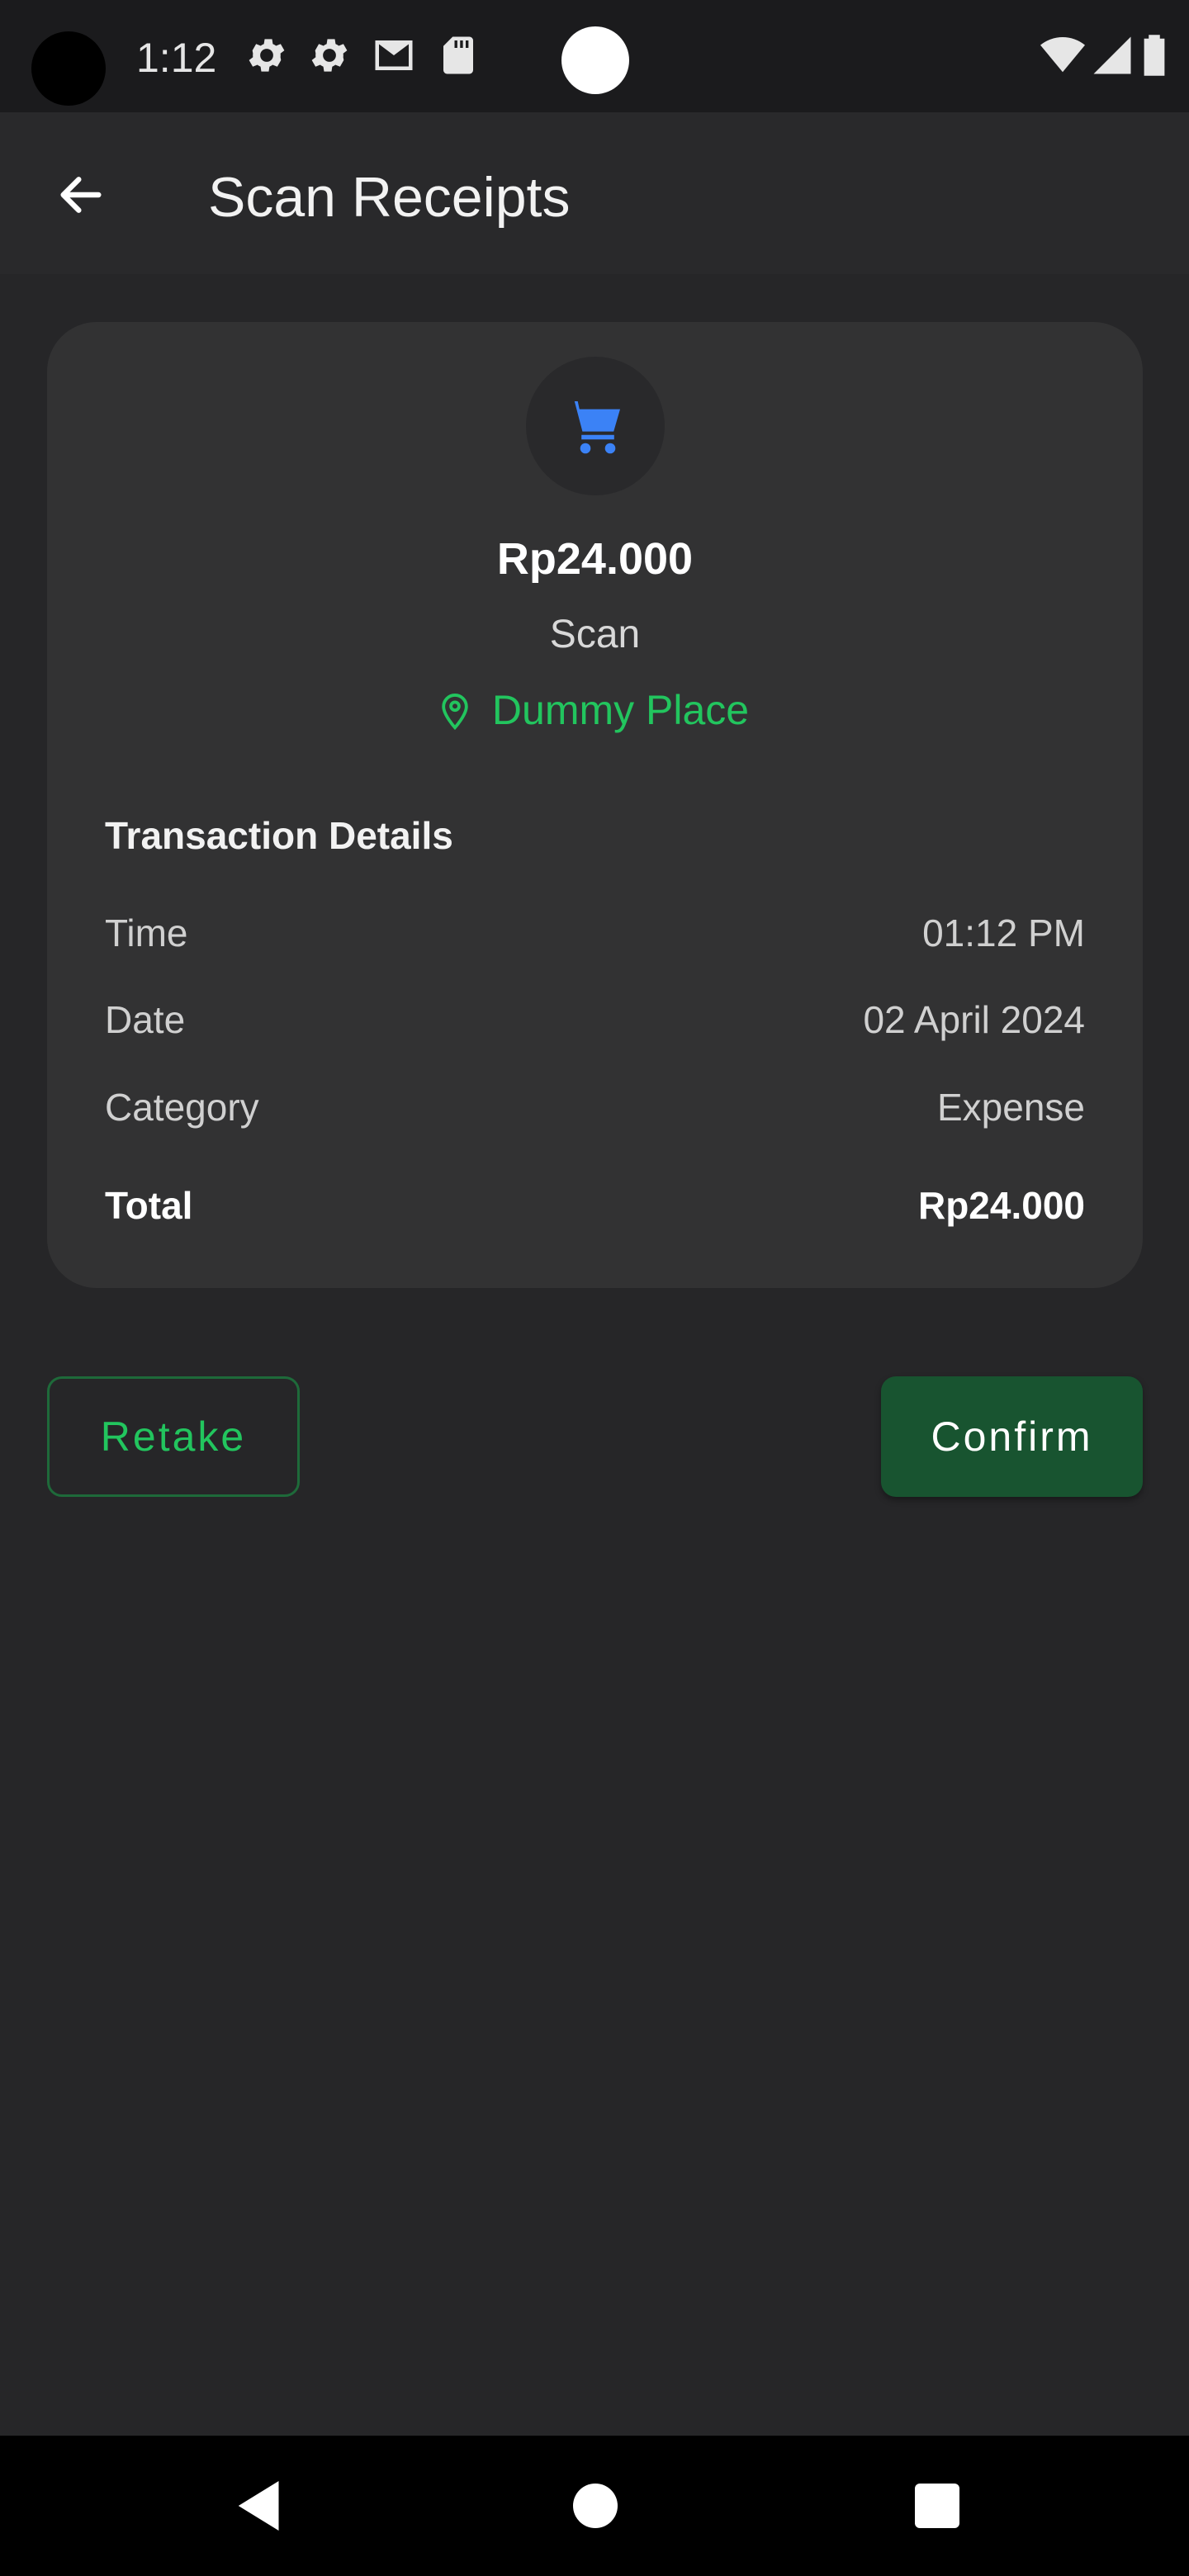 This screenshot has width=1189, height=2576. What do you see at coordinates (389, 197) in the screenshot?
I see `page-title: Scan Receipts` at bounding box center [389, 197].